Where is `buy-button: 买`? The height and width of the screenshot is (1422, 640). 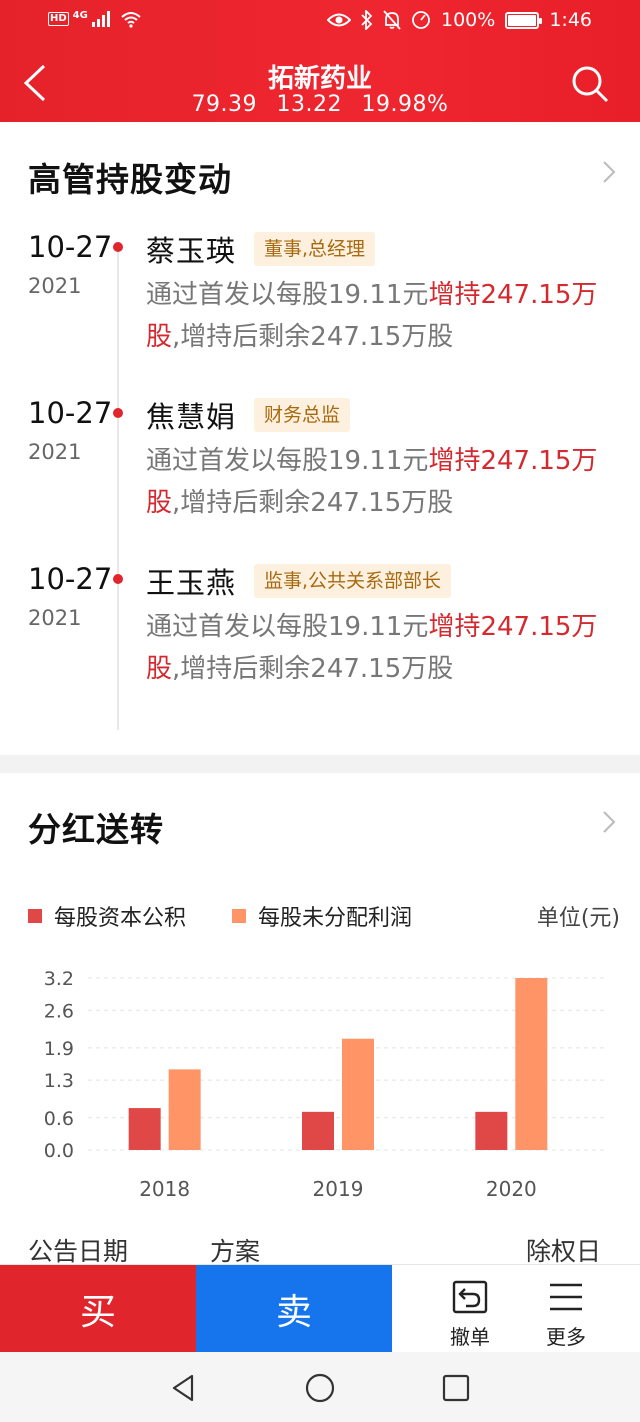 buy-button: 买 is located at coordinates (98, 1309).